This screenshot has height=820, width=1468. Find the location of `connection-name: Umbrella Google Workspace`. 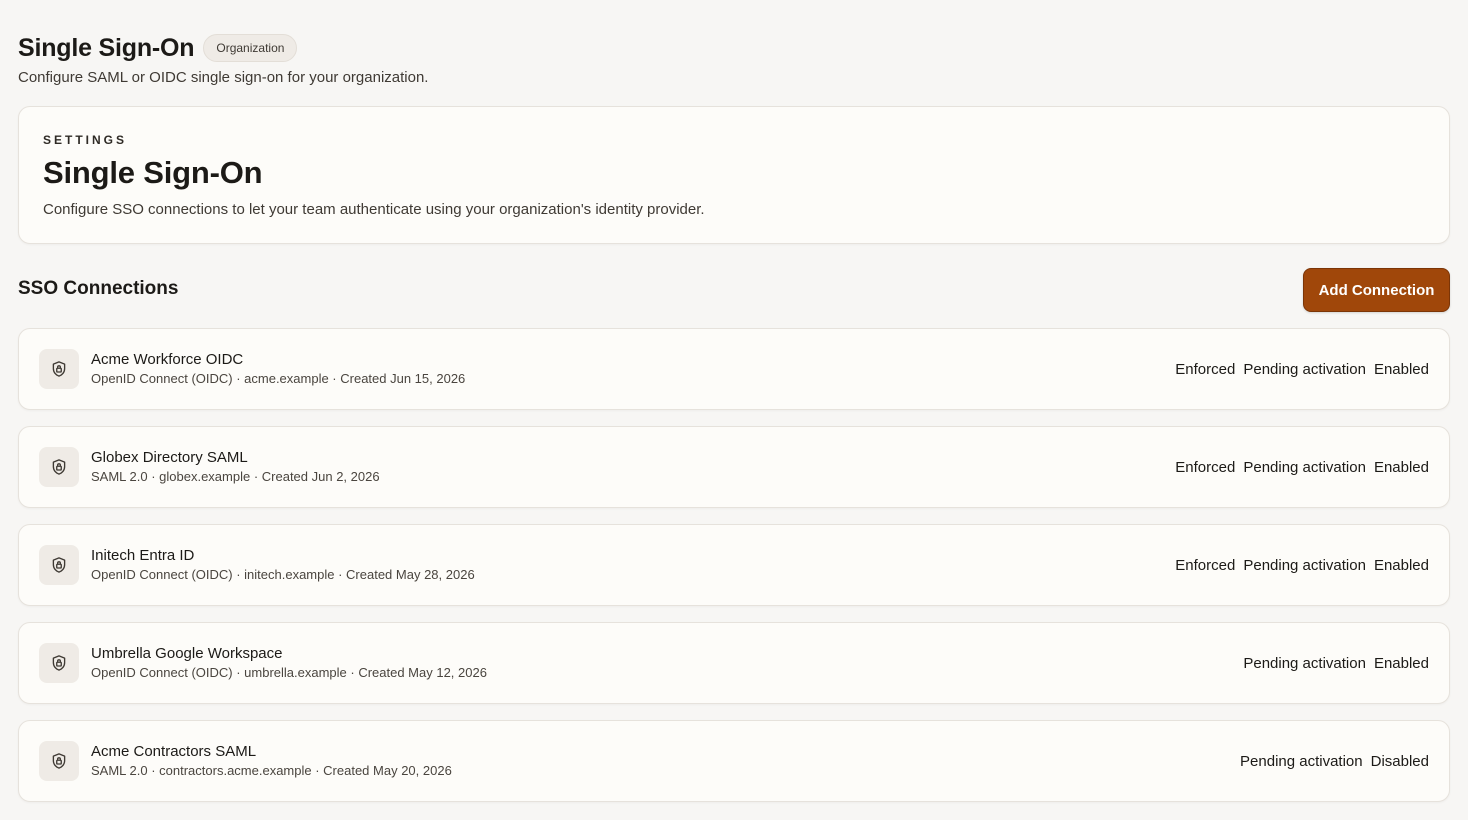

connection-name: Umbrella Google Workspace is located at coordinates (187, 653).